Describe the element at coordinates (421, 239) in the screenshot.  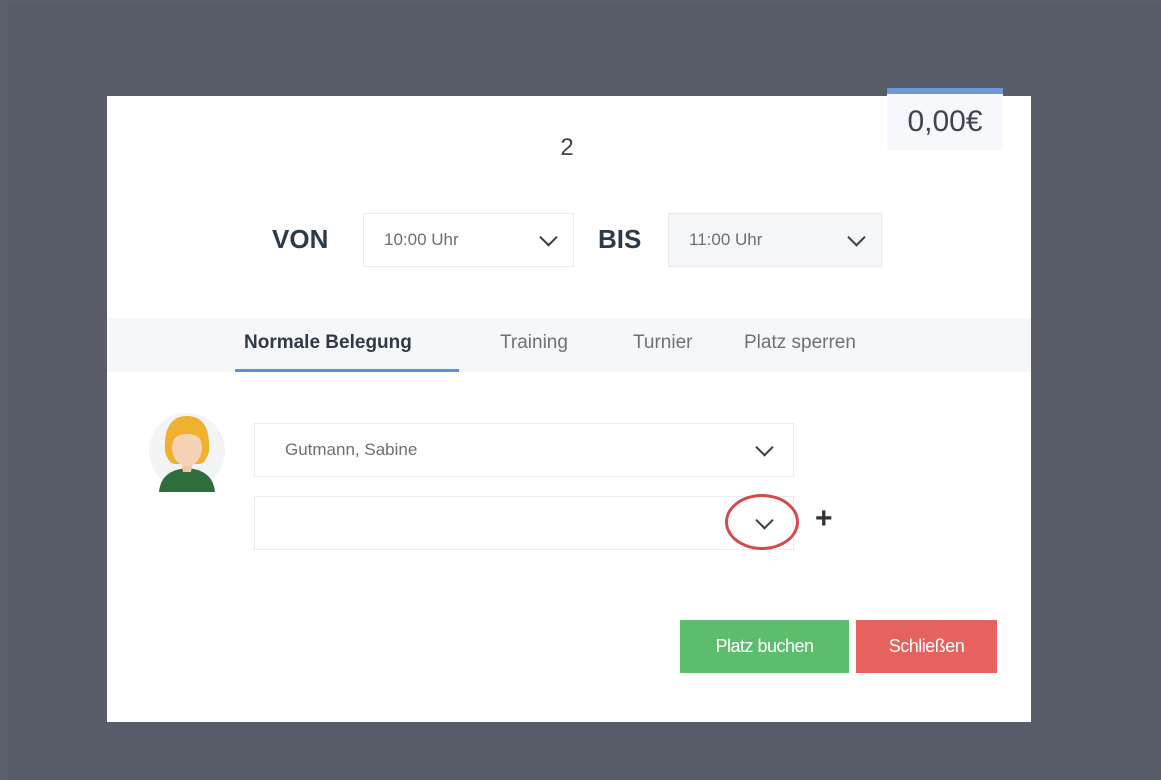
I see `from-time-value: 10:00 Uhr` at that location.